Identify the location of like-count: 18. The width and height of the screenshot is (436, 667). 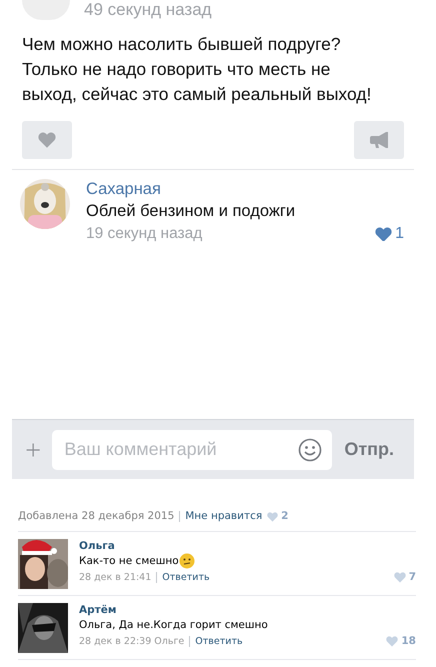
(408, 641).